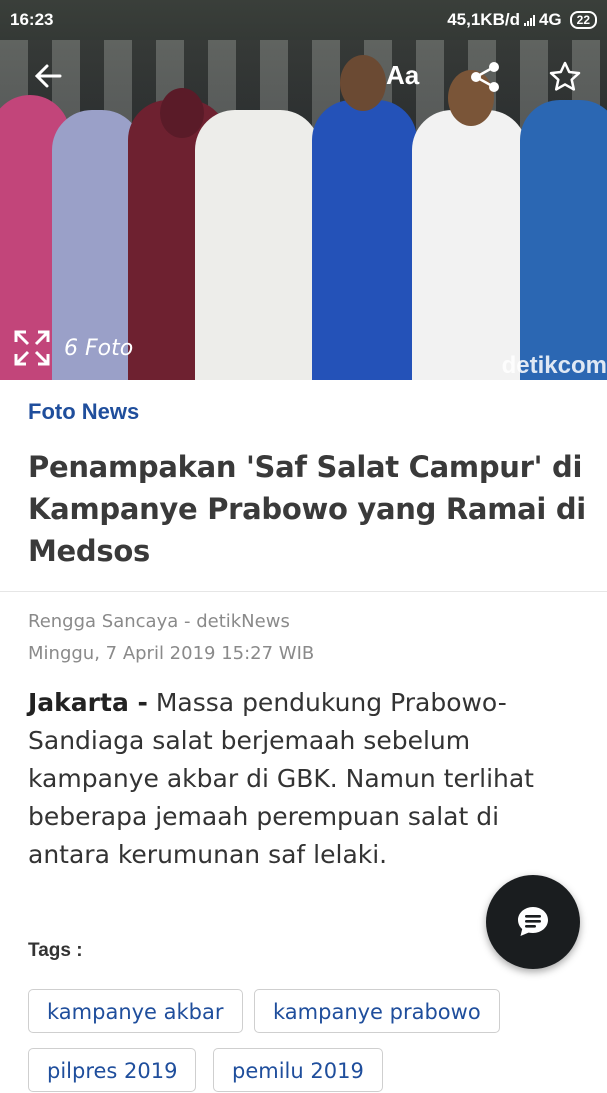  I want to click on article-category: Foto News, so click(83, 412).